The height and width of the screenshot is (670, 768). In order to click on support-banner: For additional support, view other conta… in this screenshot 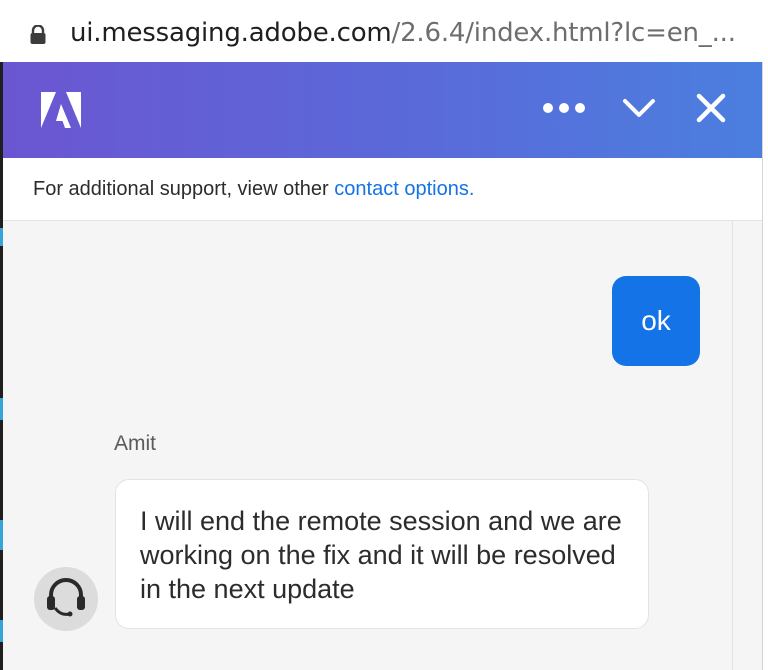, I will do `click(382, 189)`.